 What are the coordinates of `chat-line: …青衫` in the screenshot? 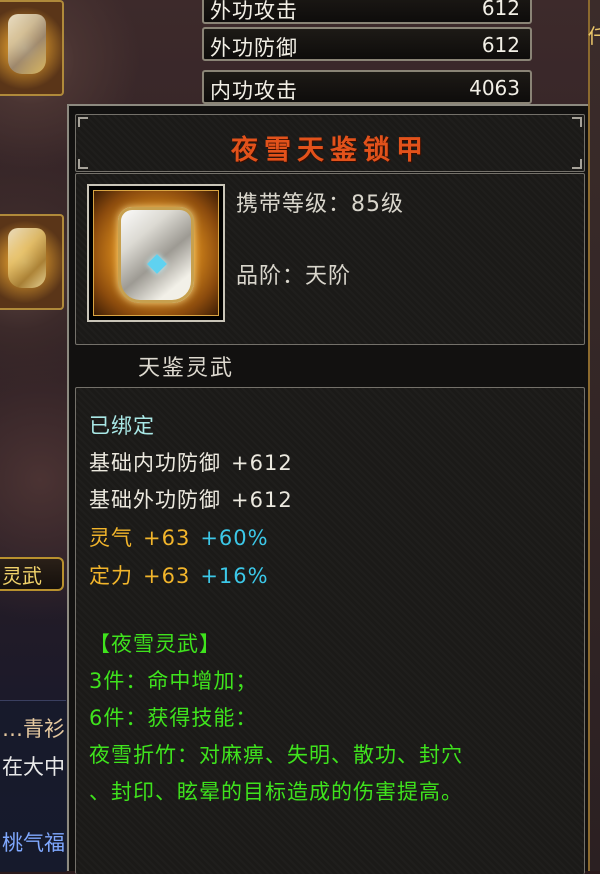 It's located at (33, 729).